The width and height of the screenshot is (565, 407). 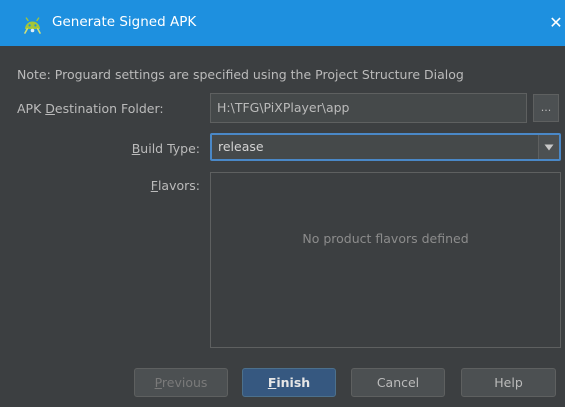 I want to click on build-type-label: Build Type:, so click(x=166, y=148).